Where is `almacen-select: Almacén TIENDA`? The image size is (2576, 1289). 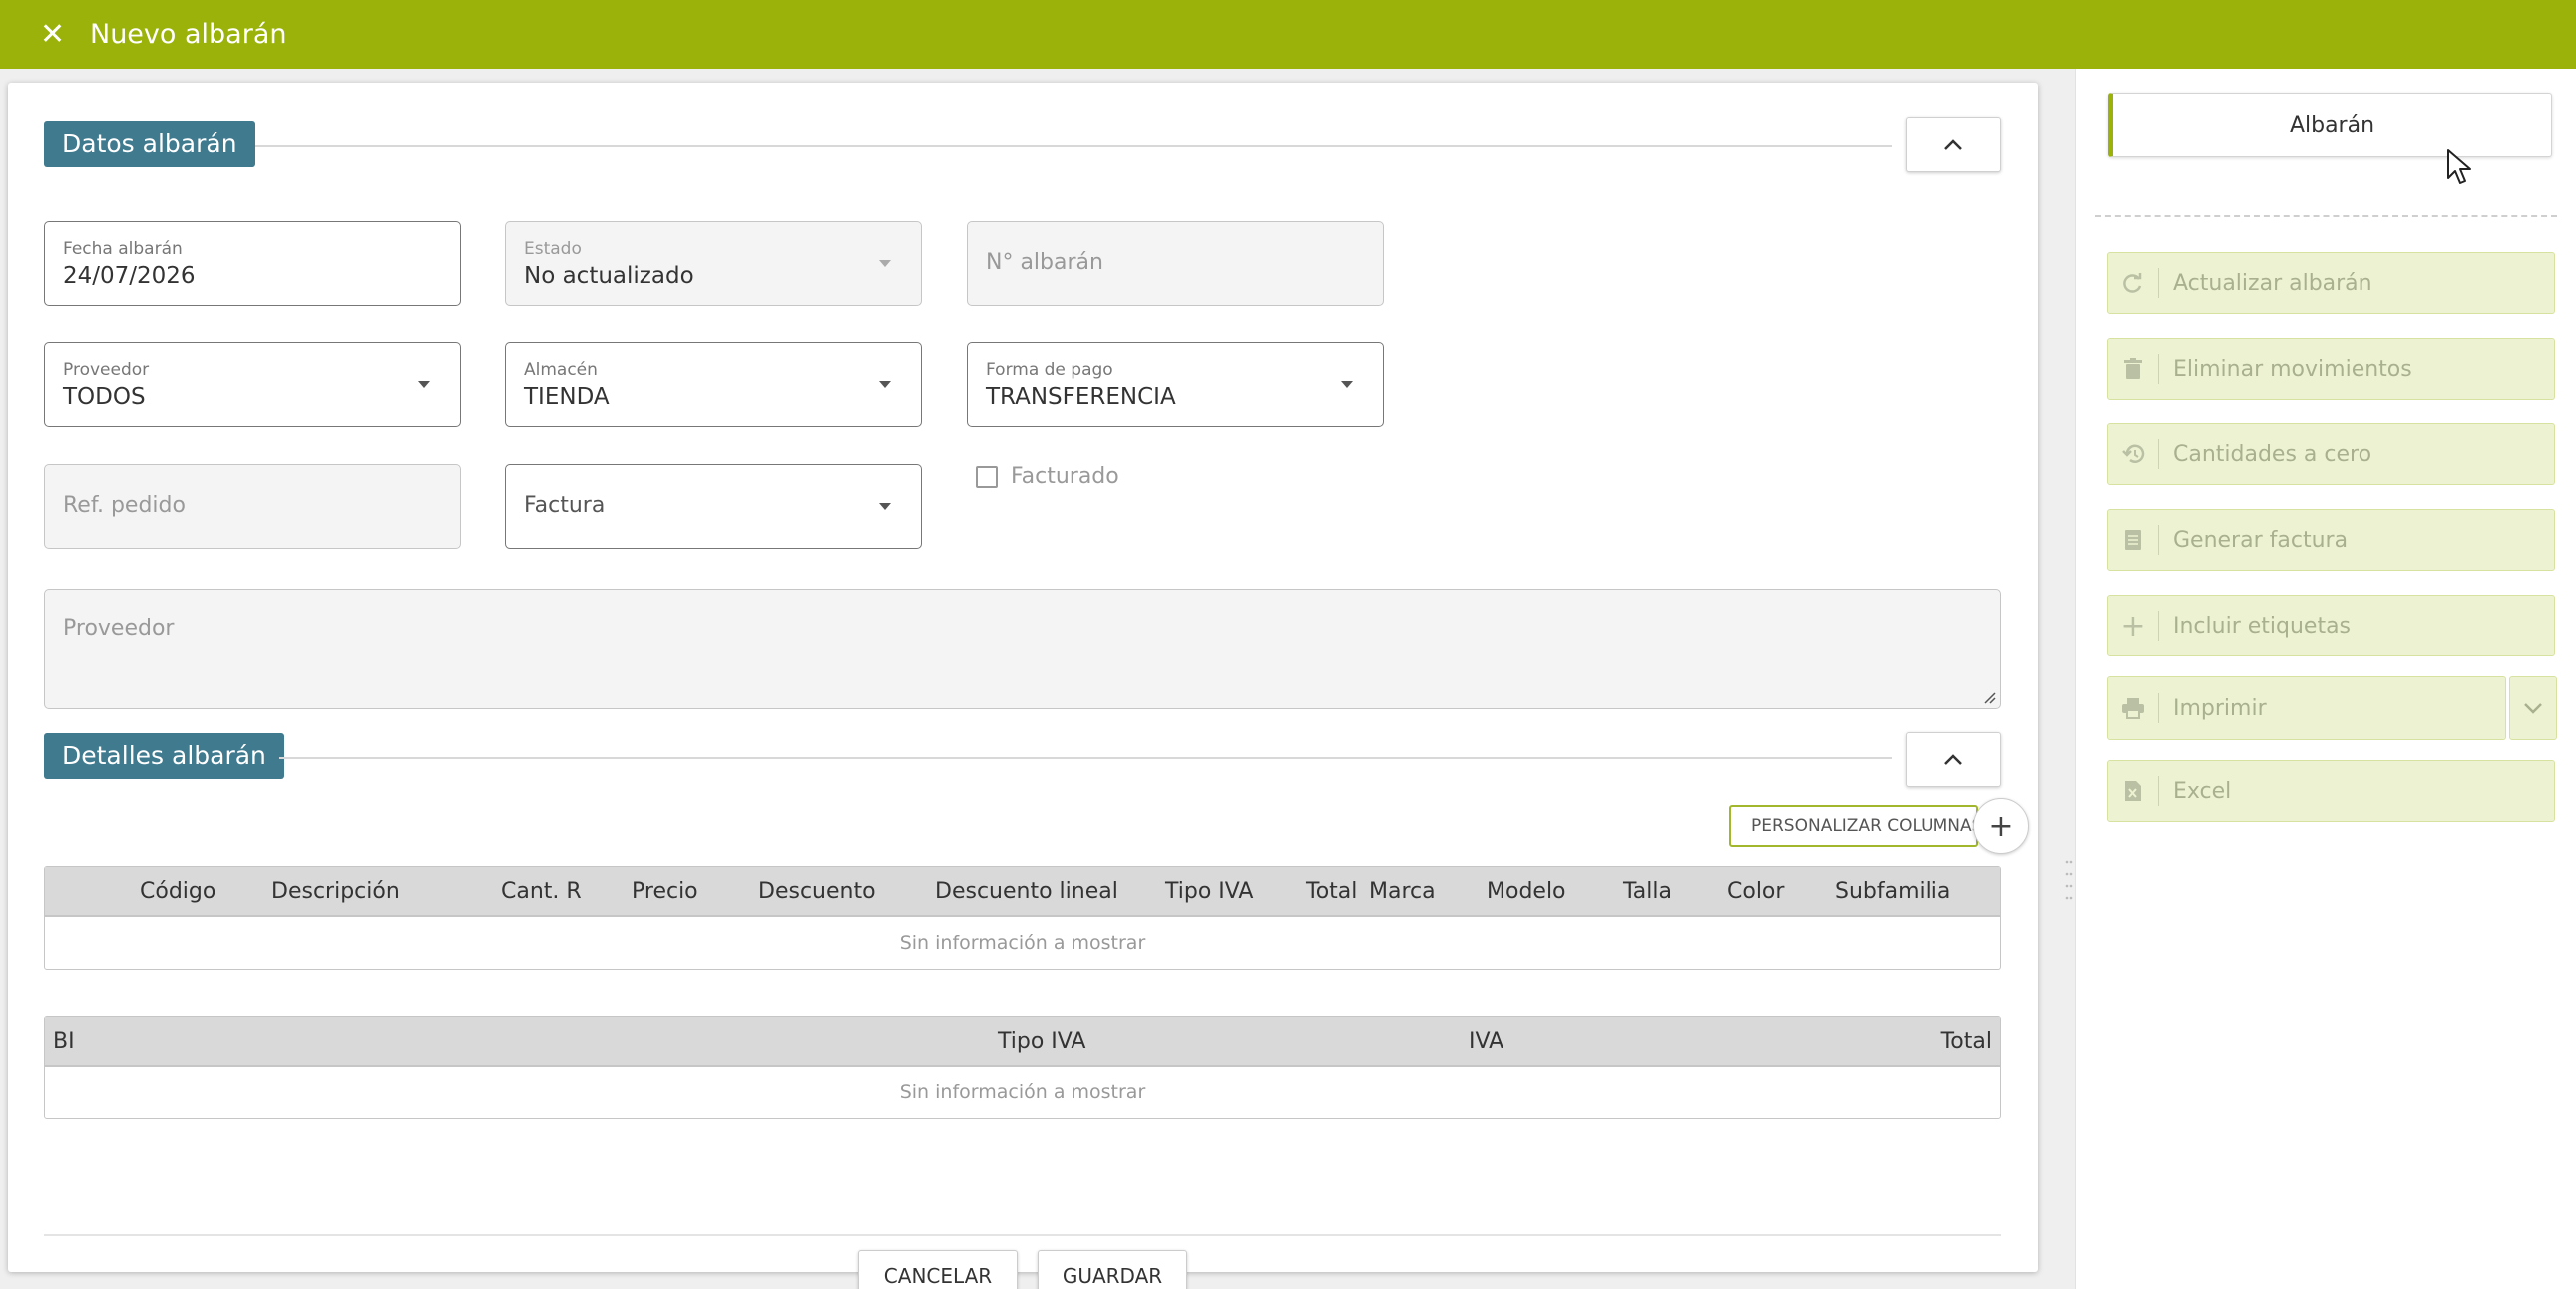 almacen-select: Almacén TIENDA is located at coordinates (713, 384).